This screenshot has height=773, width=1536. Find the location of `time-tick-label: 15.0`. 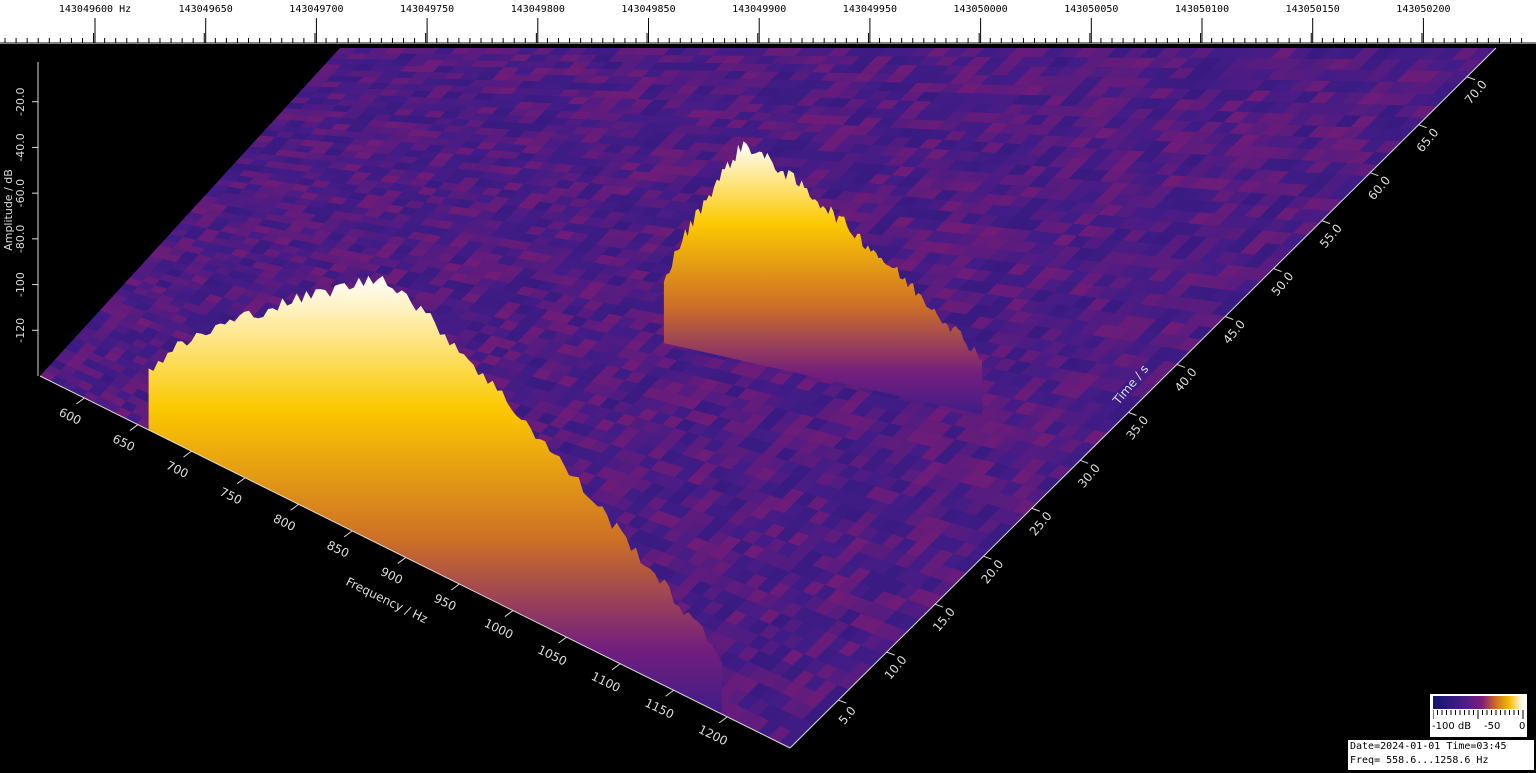

time-tick-label: 15.0 is located at coordinates (944, 619).